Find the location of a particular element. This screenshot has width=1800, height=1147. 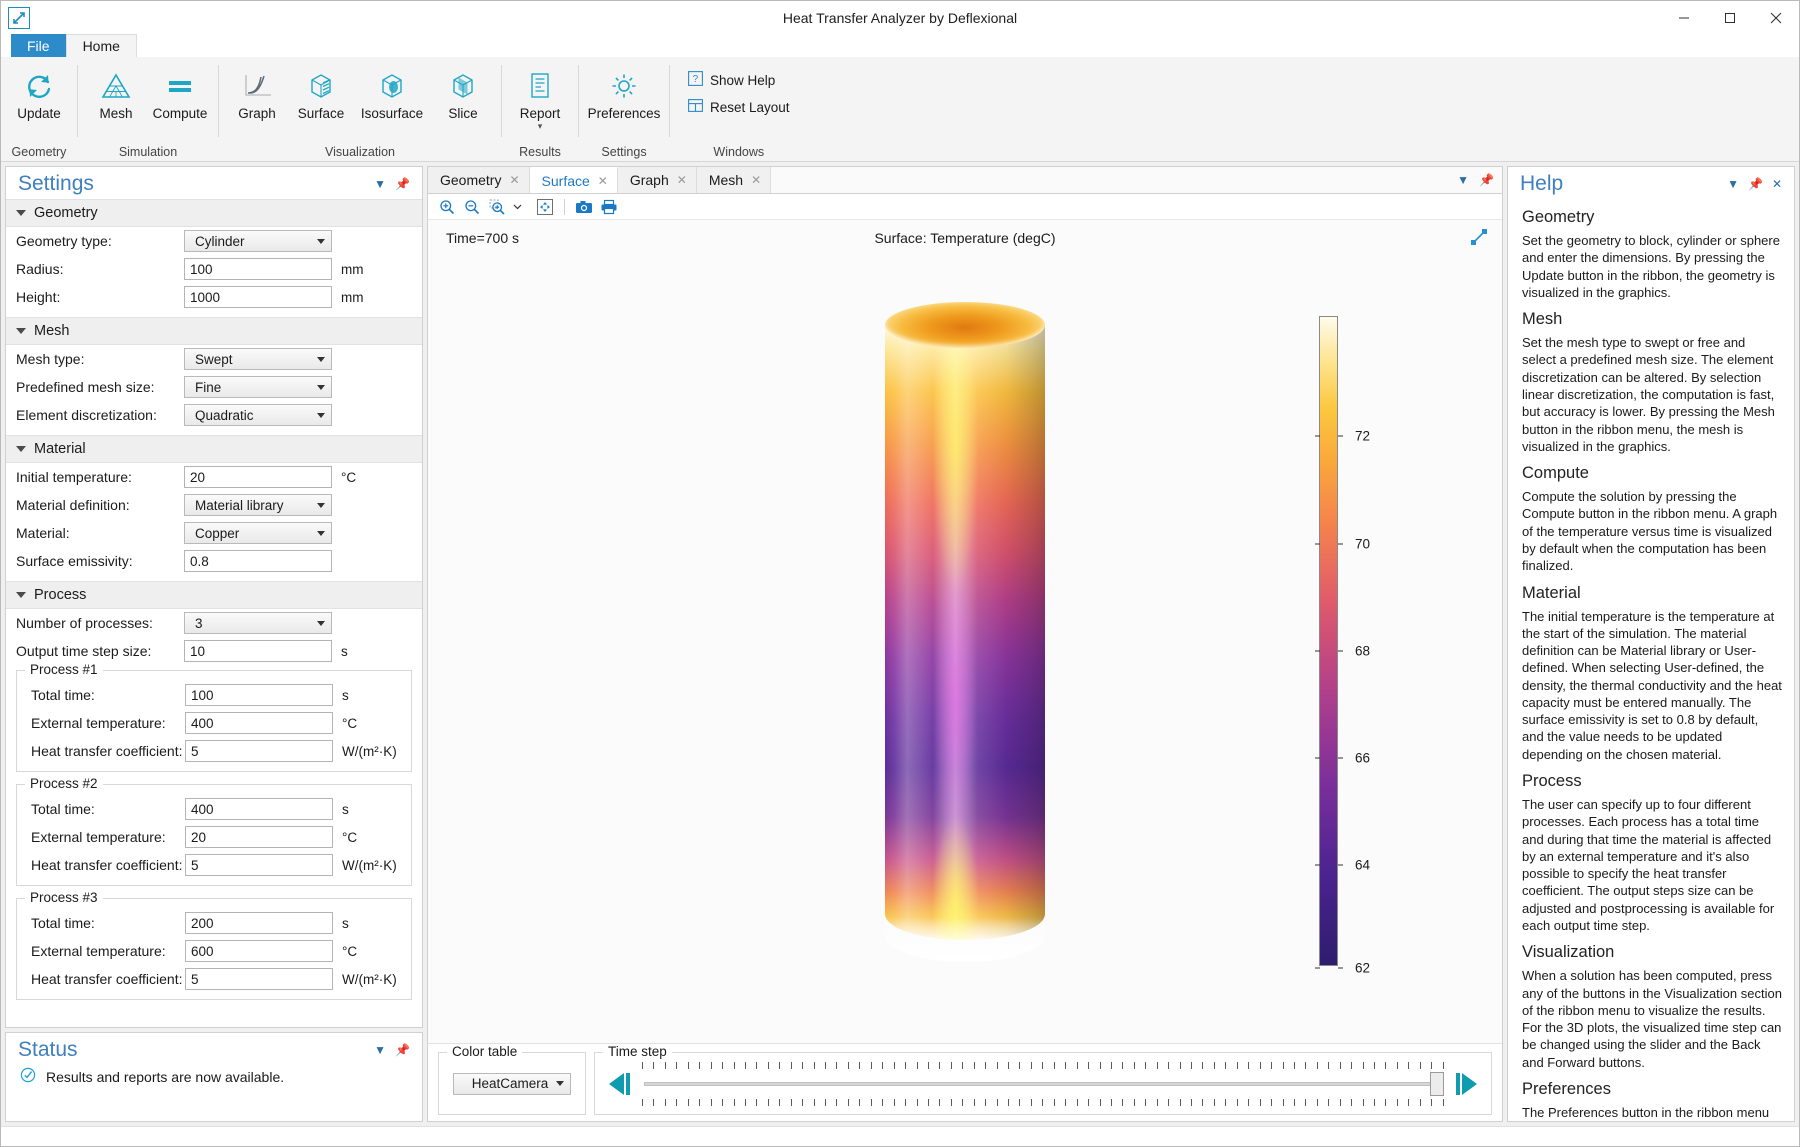

input-p3-heat-transfer-coefficient: 5 is located at coordinates (259, 979).